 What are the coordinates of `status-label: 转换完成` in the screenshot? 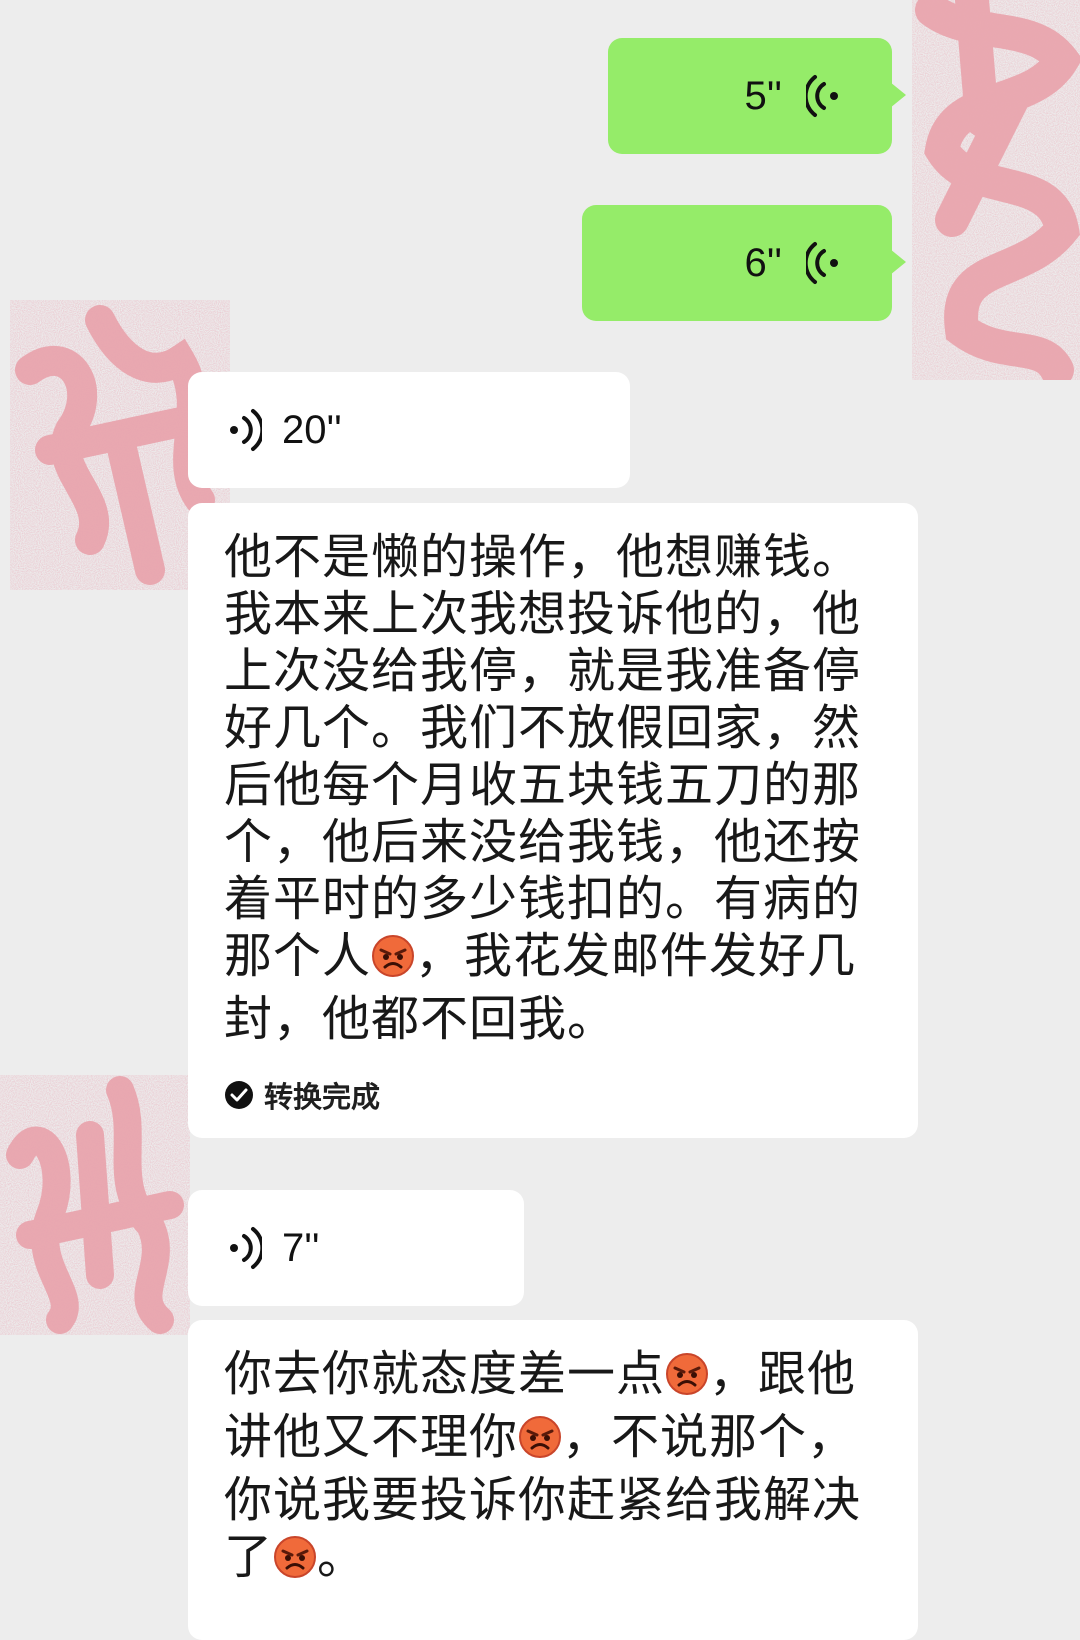 It's located at (322, 1097).